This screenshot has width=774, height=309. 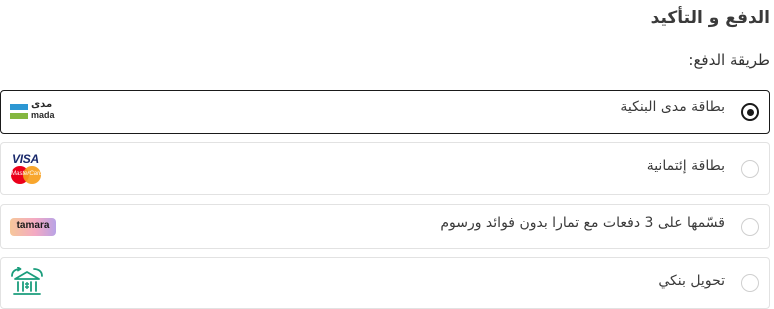 What do you see at coordinates (385, 112) in the screenshot?
I see `payment-option-mada: بطاقة مدى البنكية مدى mada` at bounding box center [385, 112].